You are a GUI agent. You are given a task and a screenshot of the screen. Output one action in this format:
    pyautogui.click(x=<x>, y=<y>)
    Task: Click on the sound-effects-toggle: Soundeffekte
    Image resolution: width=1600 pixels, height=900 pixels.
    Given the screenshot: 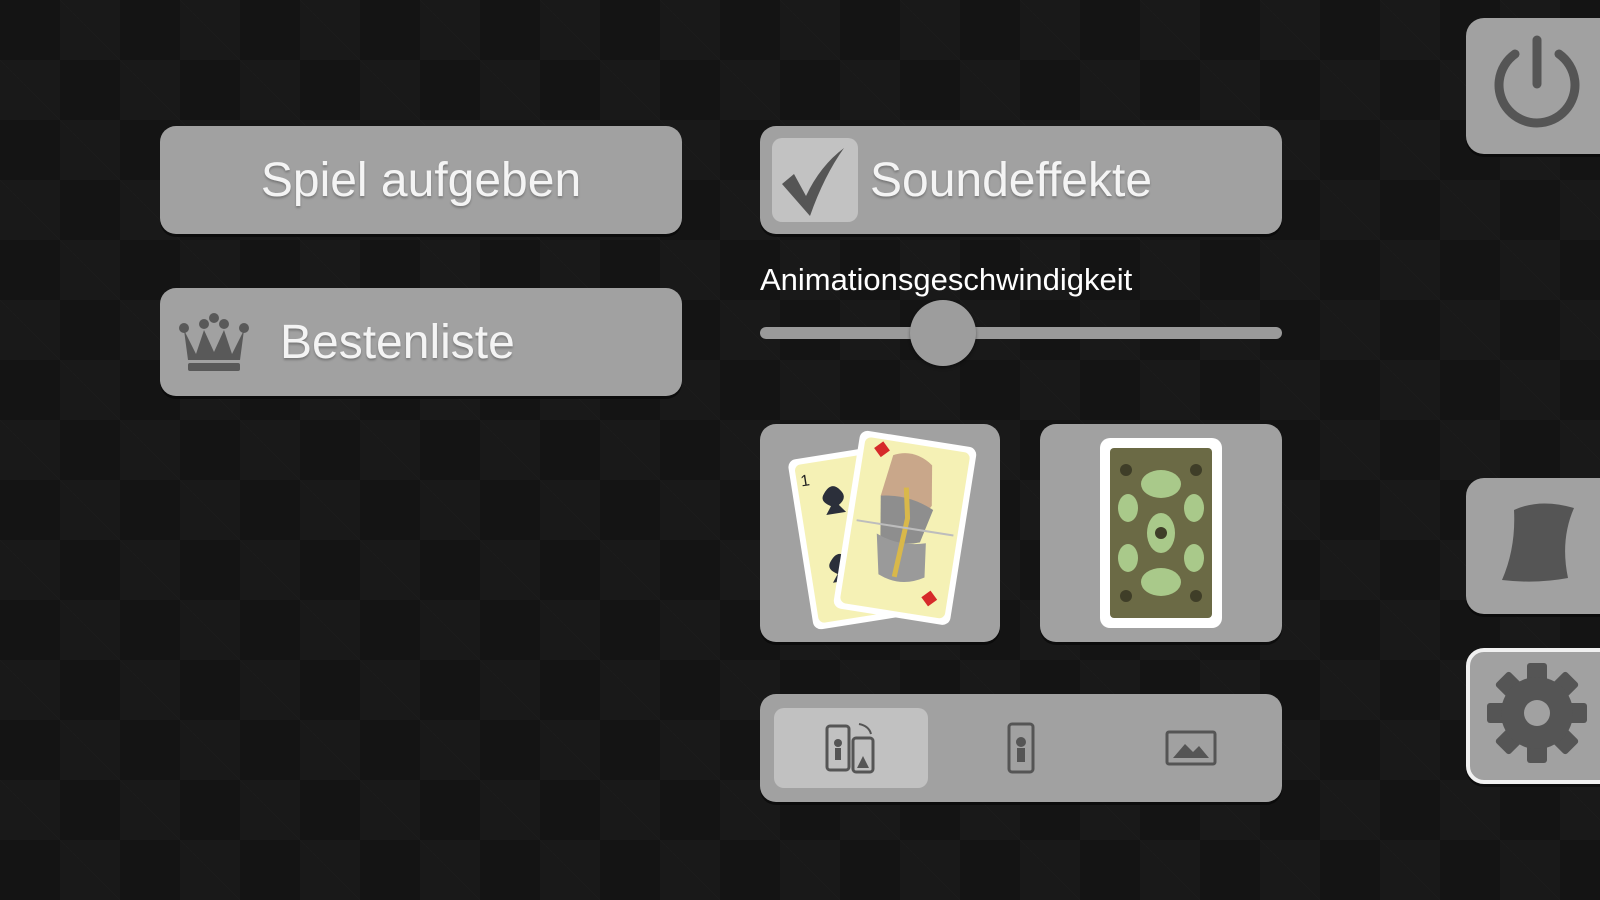 What is the action you would take?
    pyautogui.click(x=1021, y=180)
    